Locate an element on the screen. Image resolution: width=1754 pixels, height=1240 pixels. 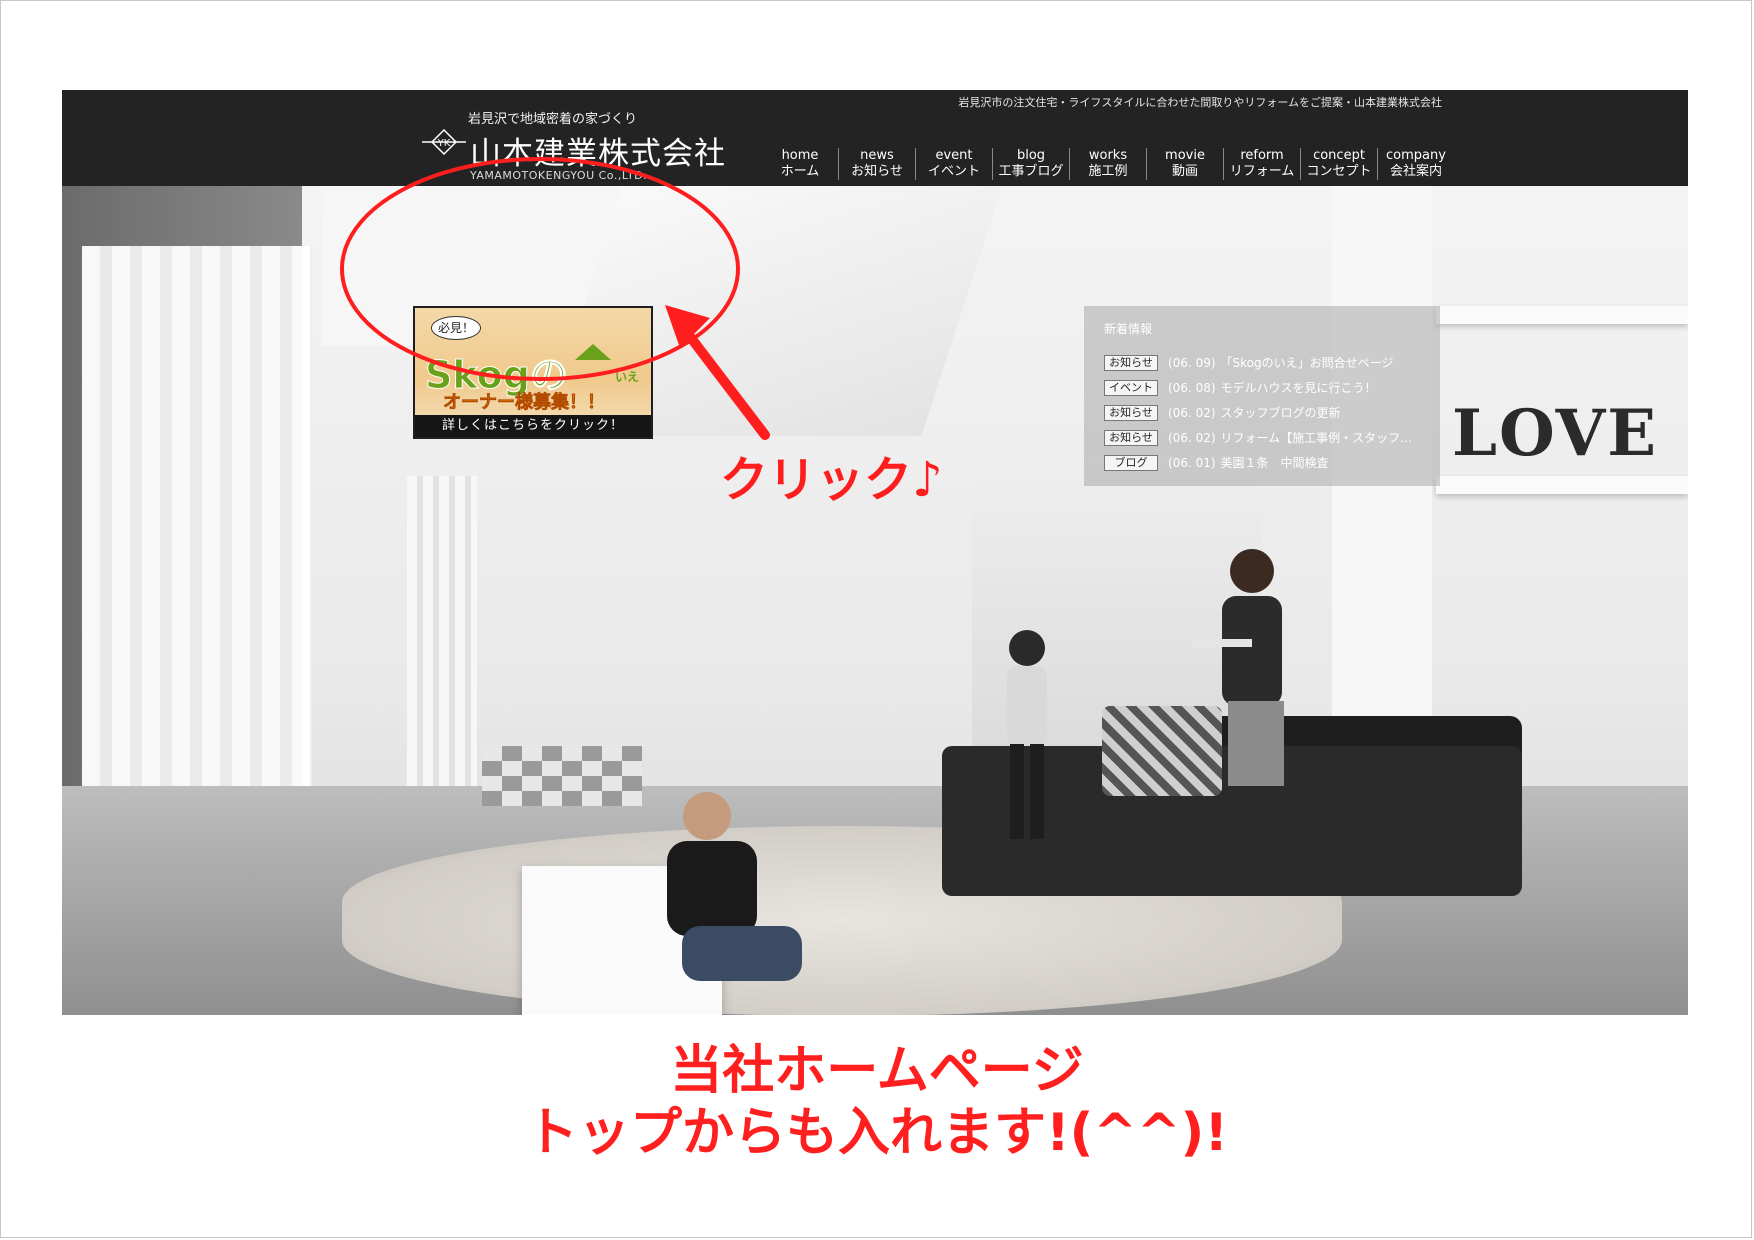
curtain is located at coordinates (197, 526).